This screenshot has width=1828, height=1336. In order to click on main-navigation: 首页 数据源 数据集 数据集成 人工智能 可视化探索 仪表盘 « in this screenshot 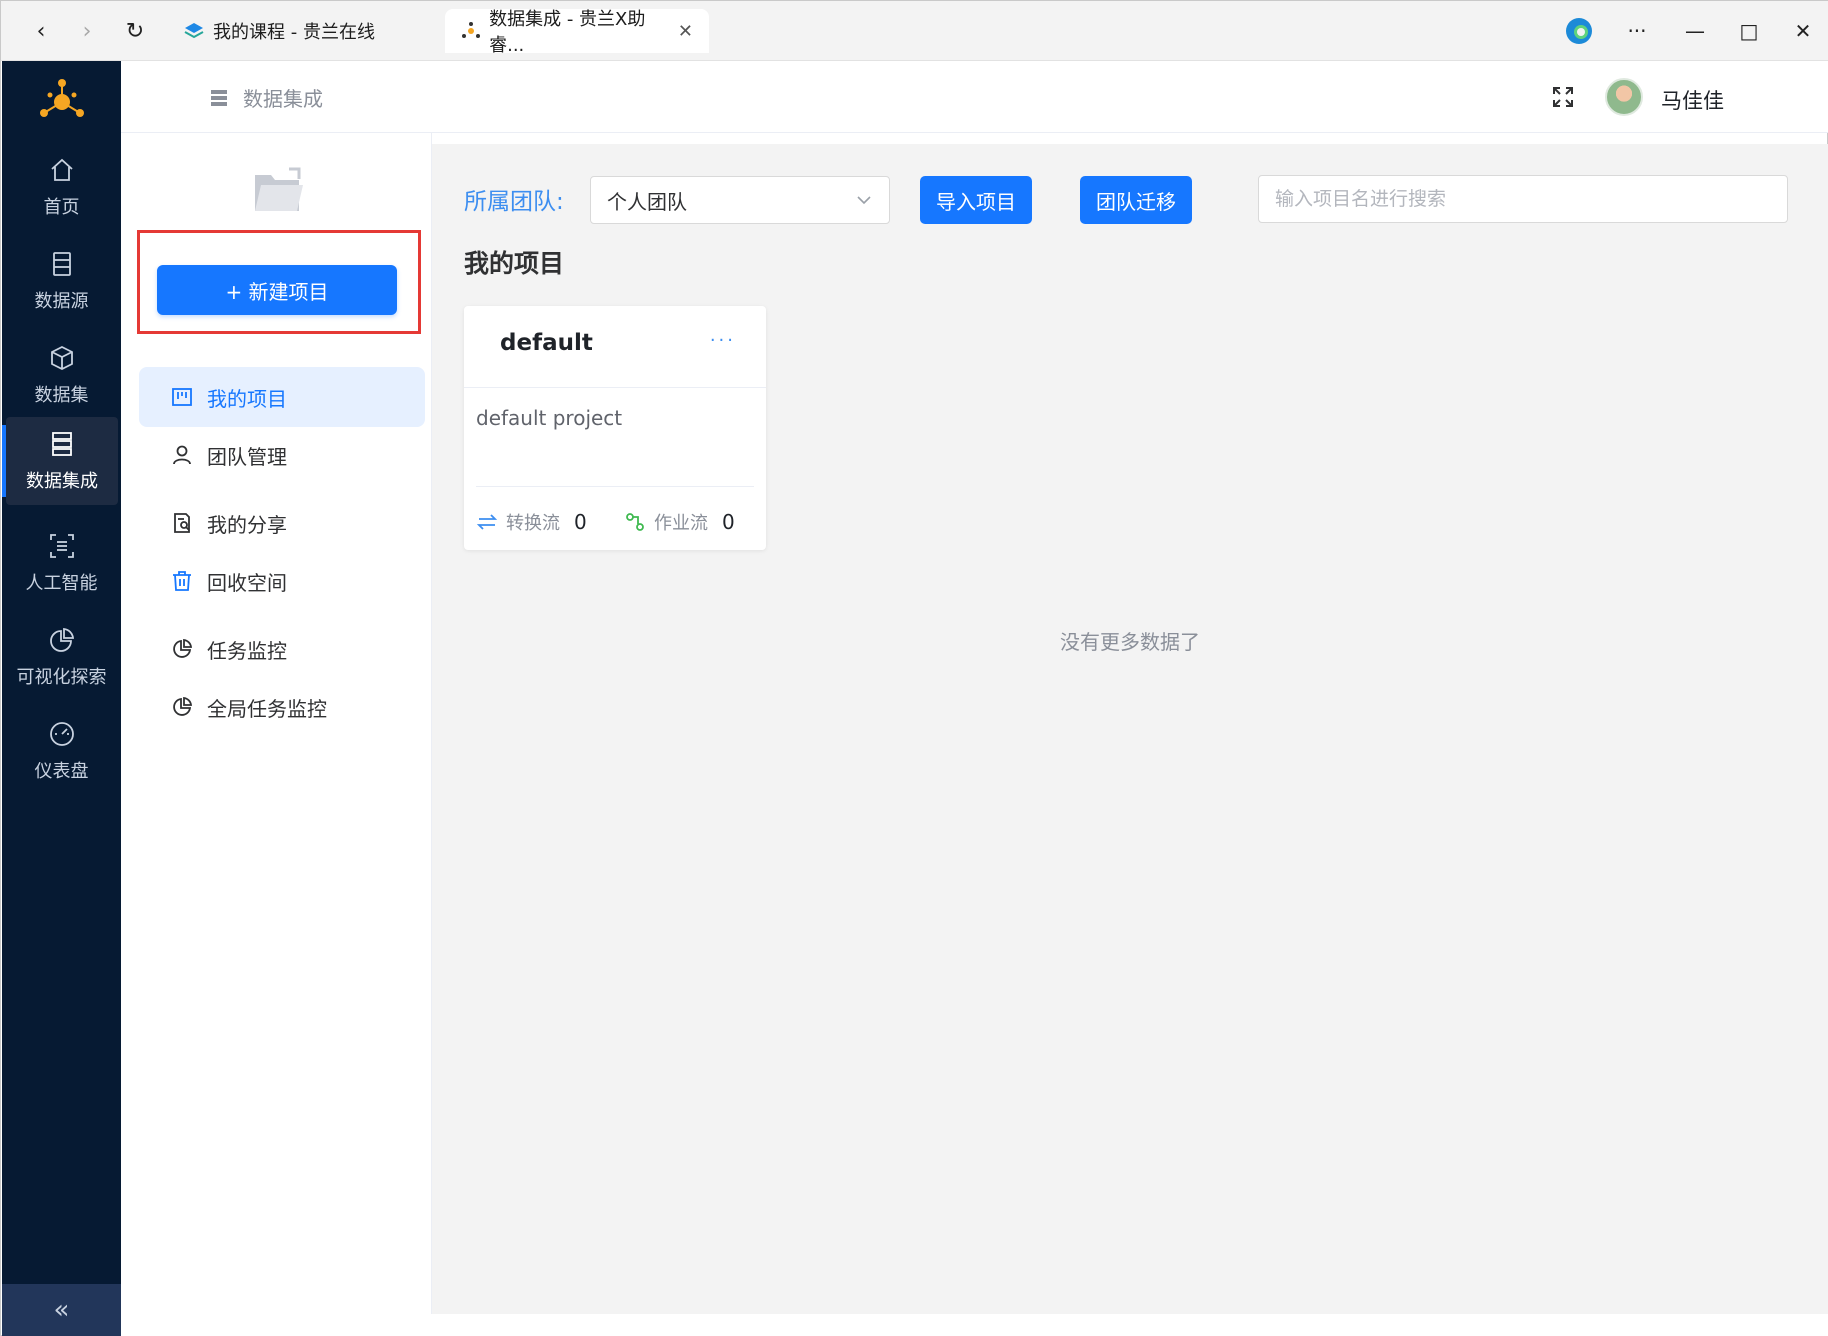, I will do `click(61, 698)`.